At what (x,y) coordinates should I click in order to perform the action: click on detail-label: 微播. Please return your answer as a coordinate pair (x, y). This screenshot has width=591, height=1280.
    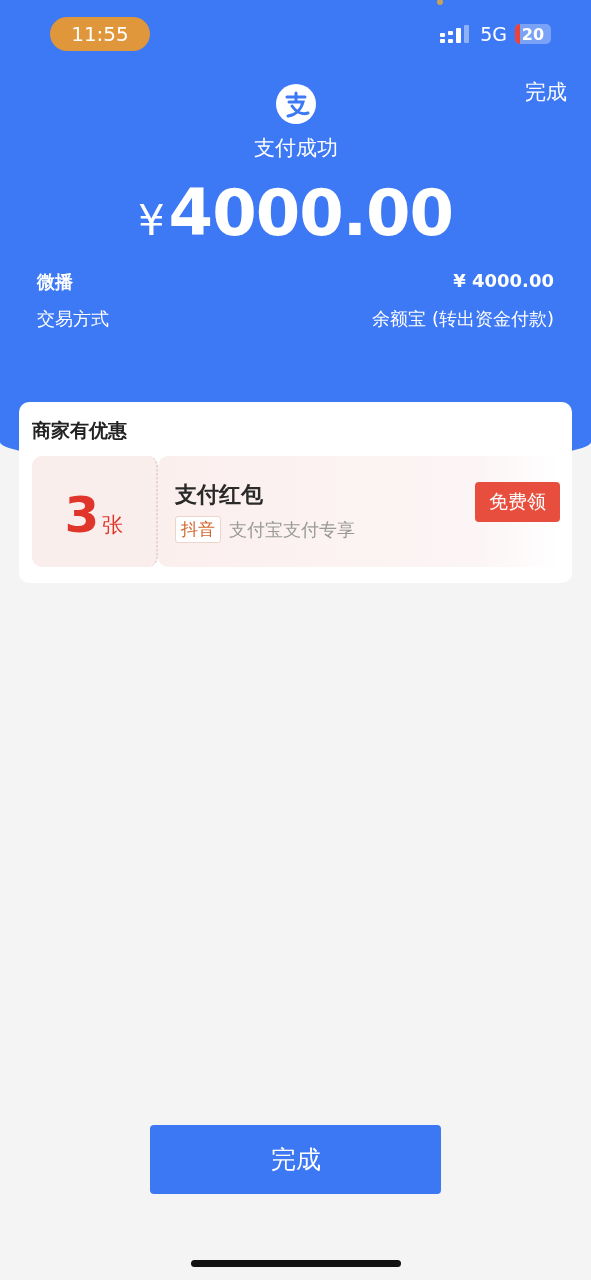
    Looking at the image, I should click on (55, 282).